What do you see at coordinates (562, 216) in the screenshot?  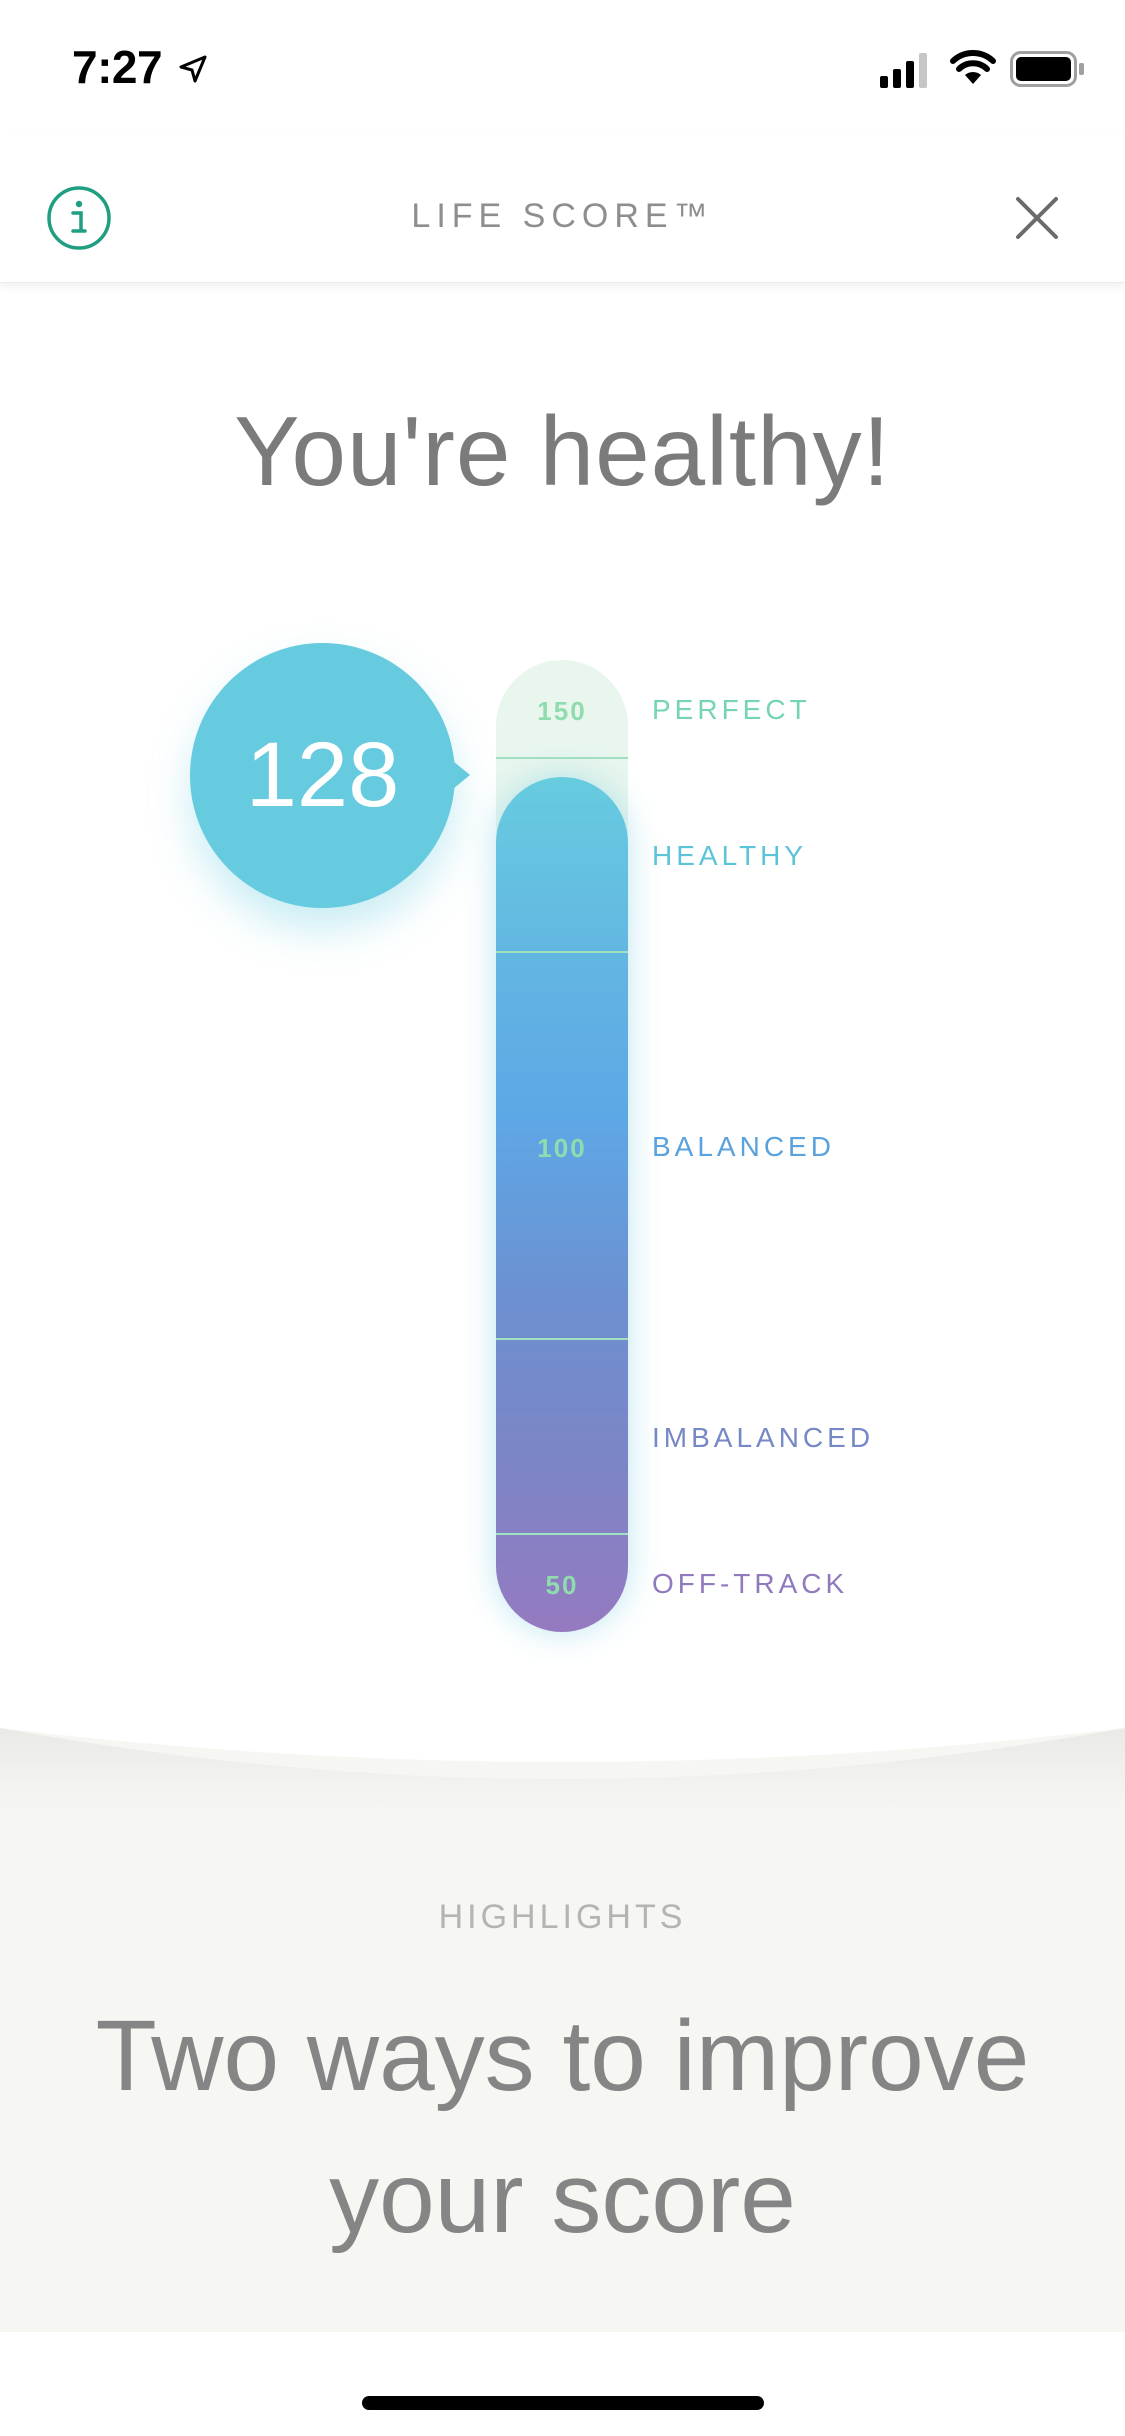 I see `page-title: LIFE SCORE™` at bounding box center [562, 216].